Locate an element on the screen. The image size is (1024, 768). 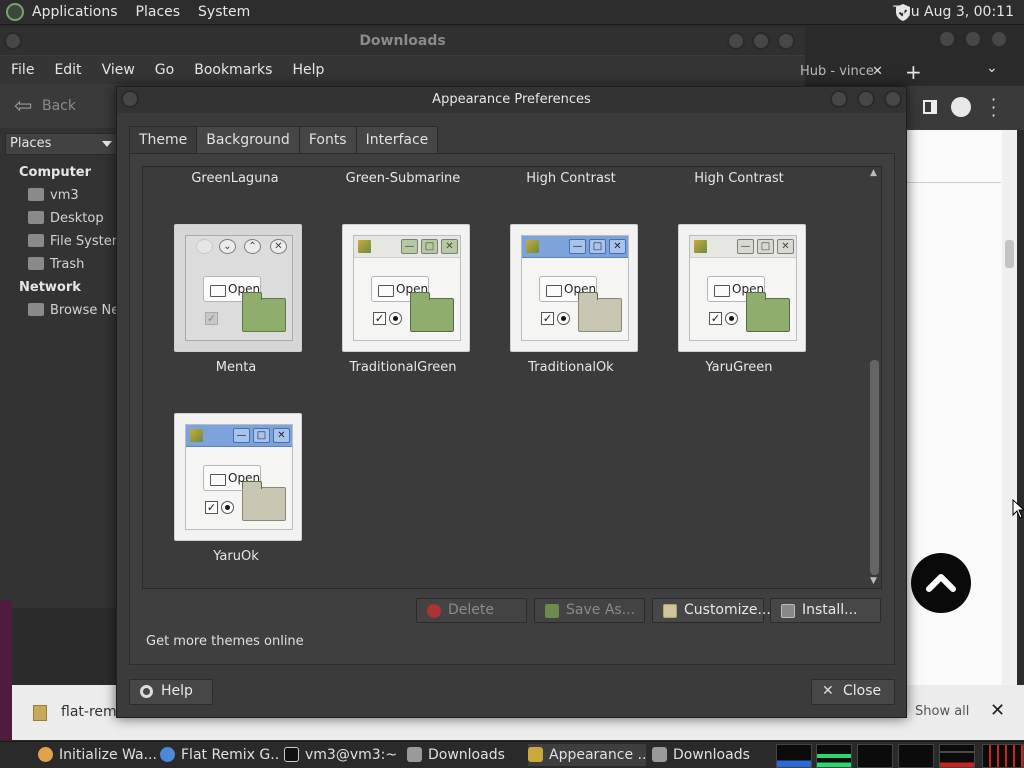
sidebar-item-trash: Trash is located at coordinates (73, 264).